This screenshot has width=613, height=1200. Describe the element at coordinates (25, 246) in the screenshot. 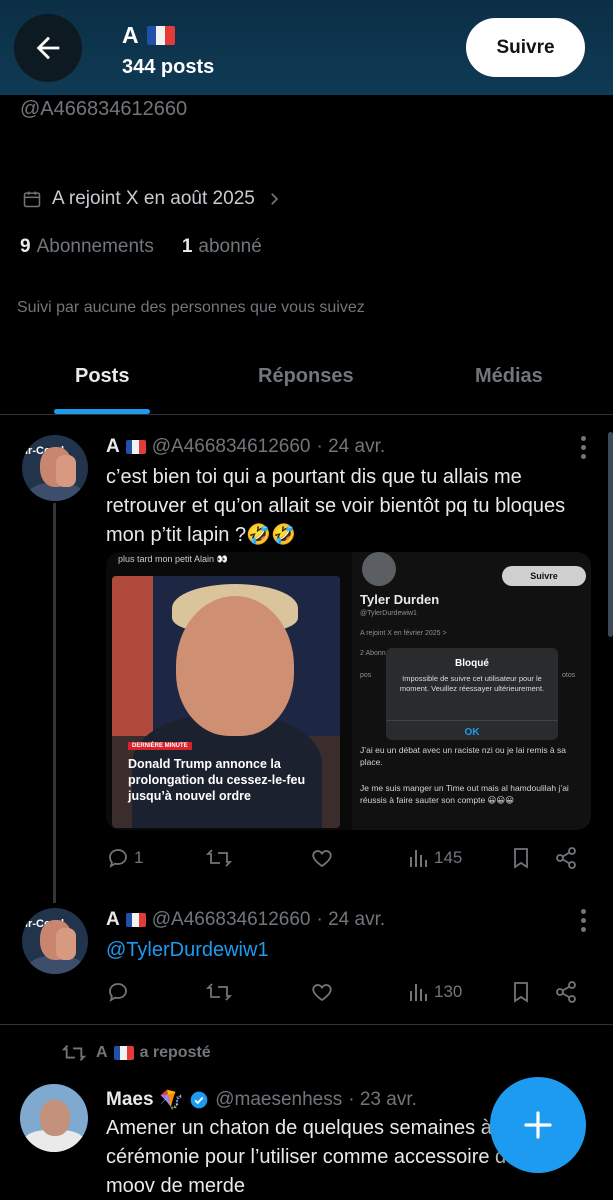

I see `following-count: 9` at that location.